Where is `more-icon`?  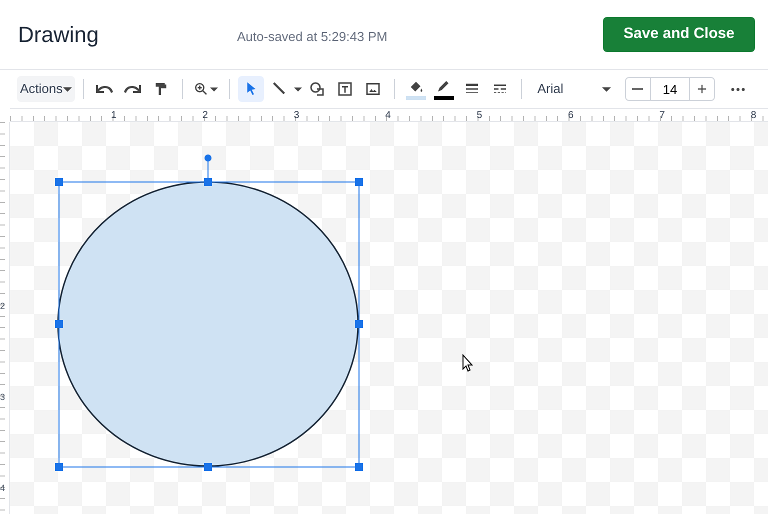 more-icon is located at coordinates (737, 89).